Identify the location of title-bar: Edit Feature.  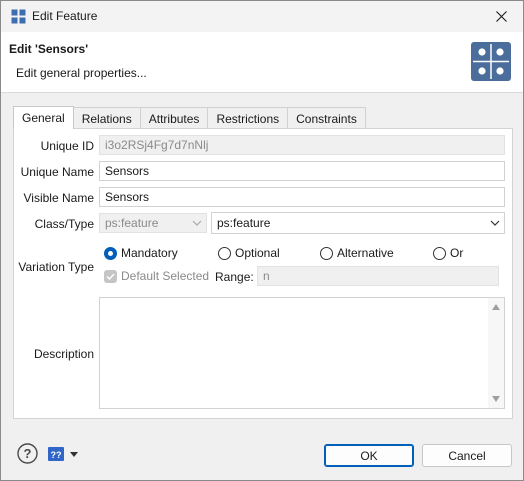
(262, 16).